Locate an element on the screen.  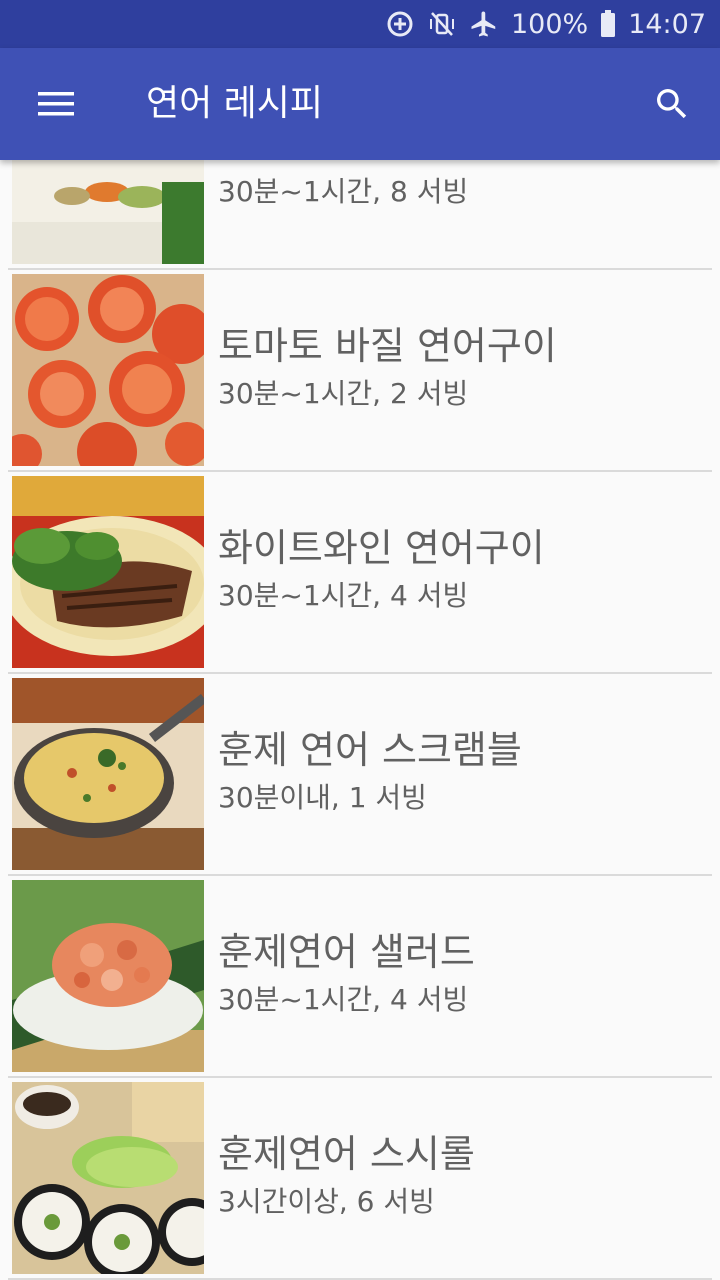
recipe-meta: 3시간이상, 6 서빙 is located at coordinates (326, 1201).